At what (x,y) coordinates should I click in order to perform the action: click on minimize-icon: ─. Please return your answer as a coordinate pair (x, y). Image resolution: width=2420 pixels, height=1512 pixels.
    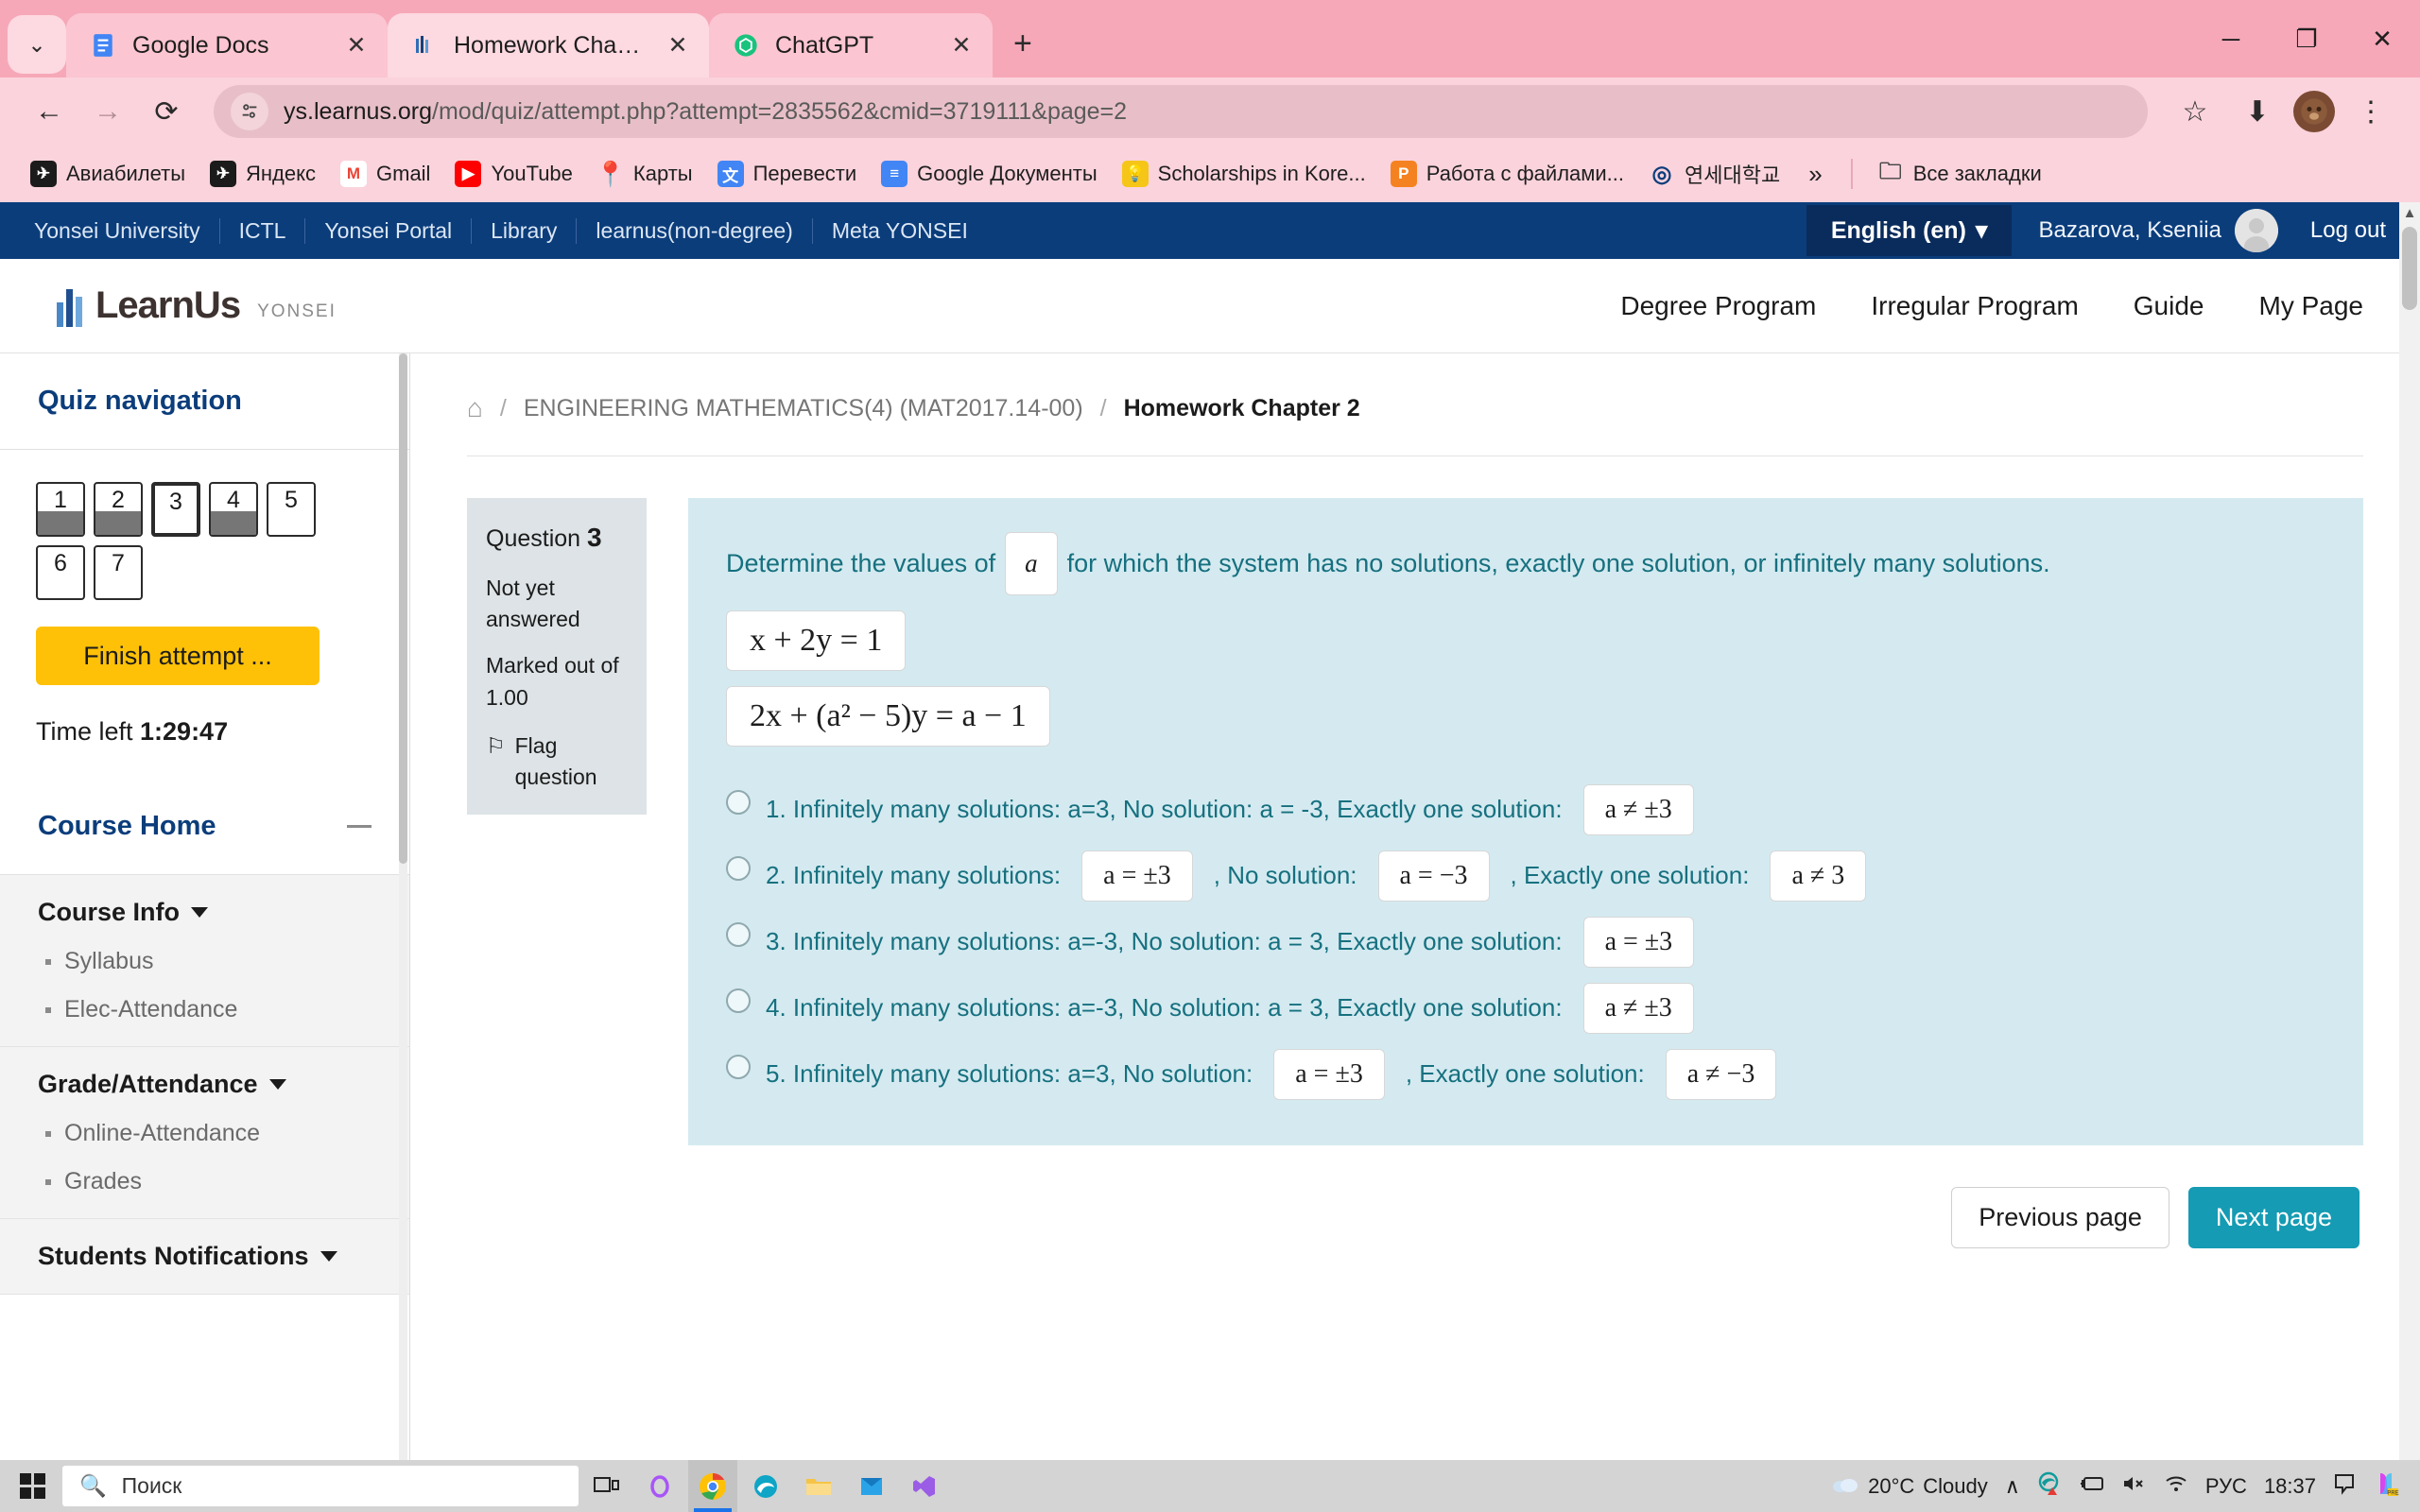
    Looking at the image, I should click on (2231, 39).